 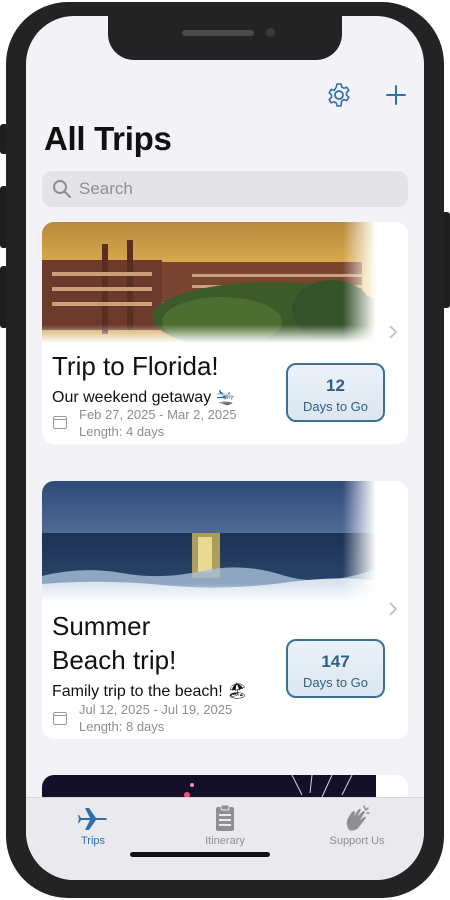 I want to click on trip-title-line1: Summer, so click(x=101, y=626).